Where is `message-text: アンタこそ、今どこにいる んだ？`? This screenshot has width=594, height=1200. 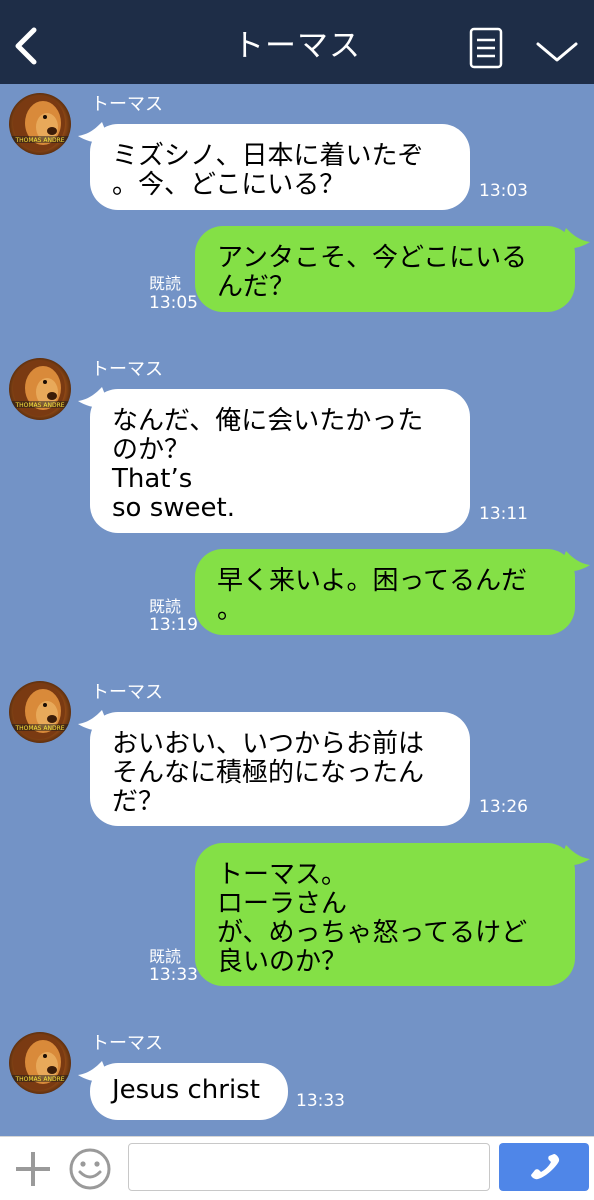 message-text: アンタこそ、今どこにいる んだ？ is located at coordinates (372, 272).